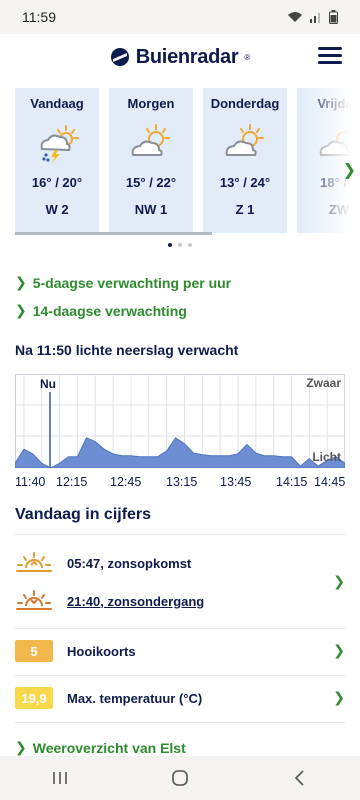  I want to click on buienradar-logo: Buienradar ®, so click(180, 57).